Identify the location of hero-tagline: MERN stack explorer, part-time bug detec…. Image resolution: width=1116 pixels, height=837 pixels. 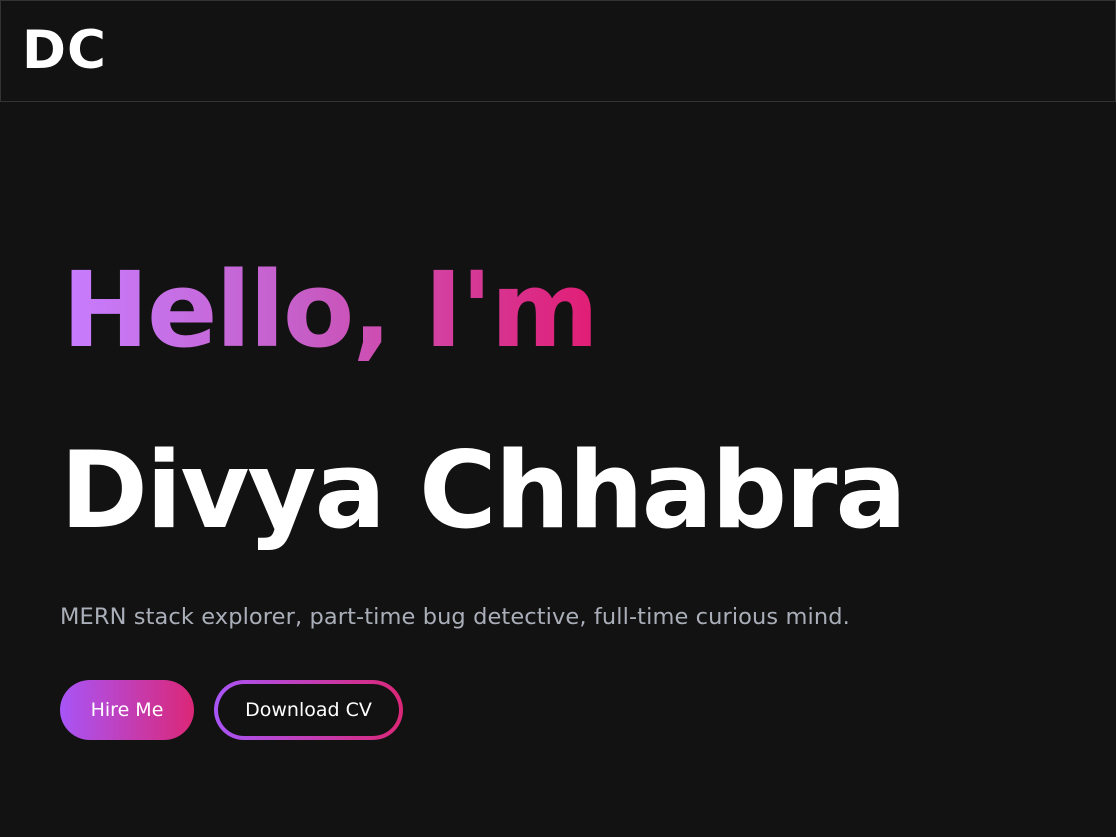
(455, 617).